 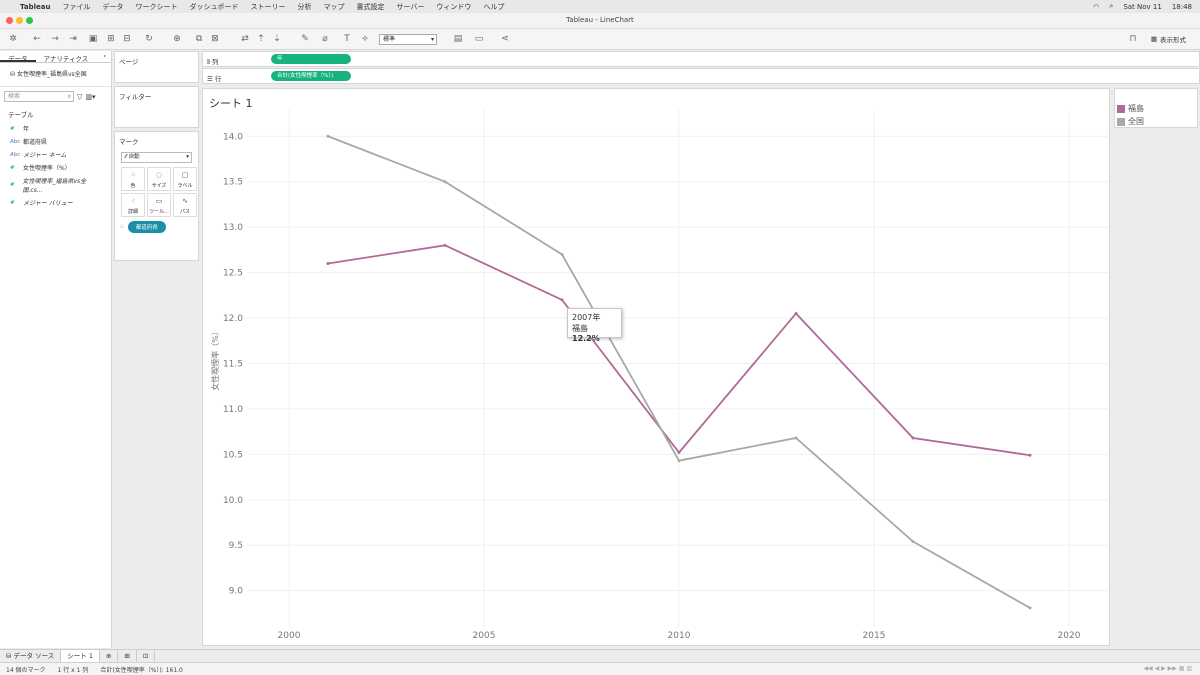 What do you see at coordinates (156, 7) in the screenshot?
I see `menu-worksheet: ワークシート` at bounding box center [156, 7].